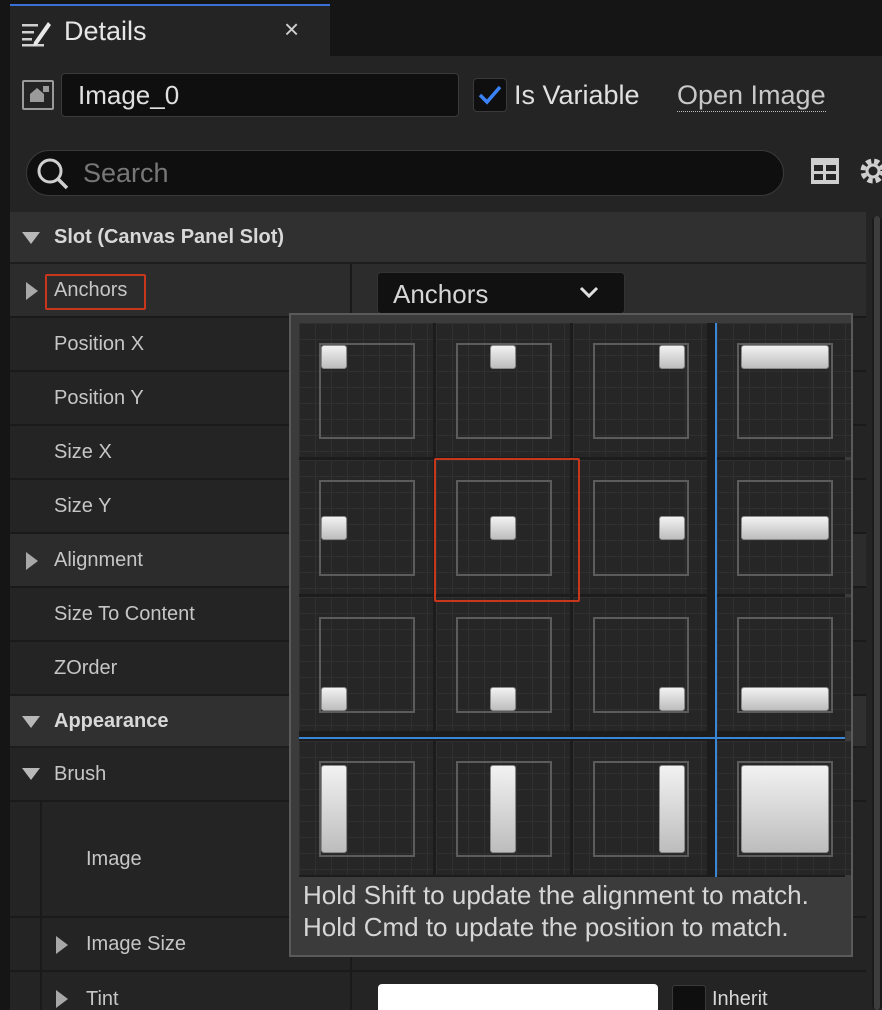 This screenshot has height=1010, width=882. What do you see at coordinates (503, 390) in the screenshot?
I see `anchor-preset-top-center` at bounding box center [503, 390].